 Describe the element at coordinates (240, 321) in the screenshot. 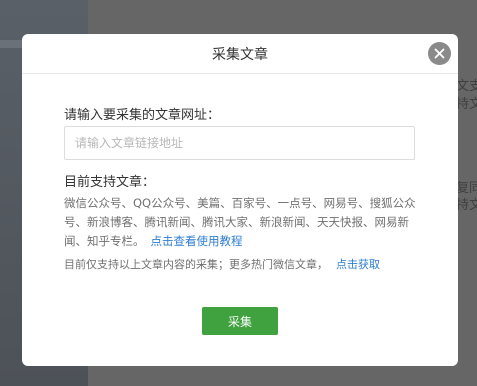

I see `collect-button: 采集` at that location.